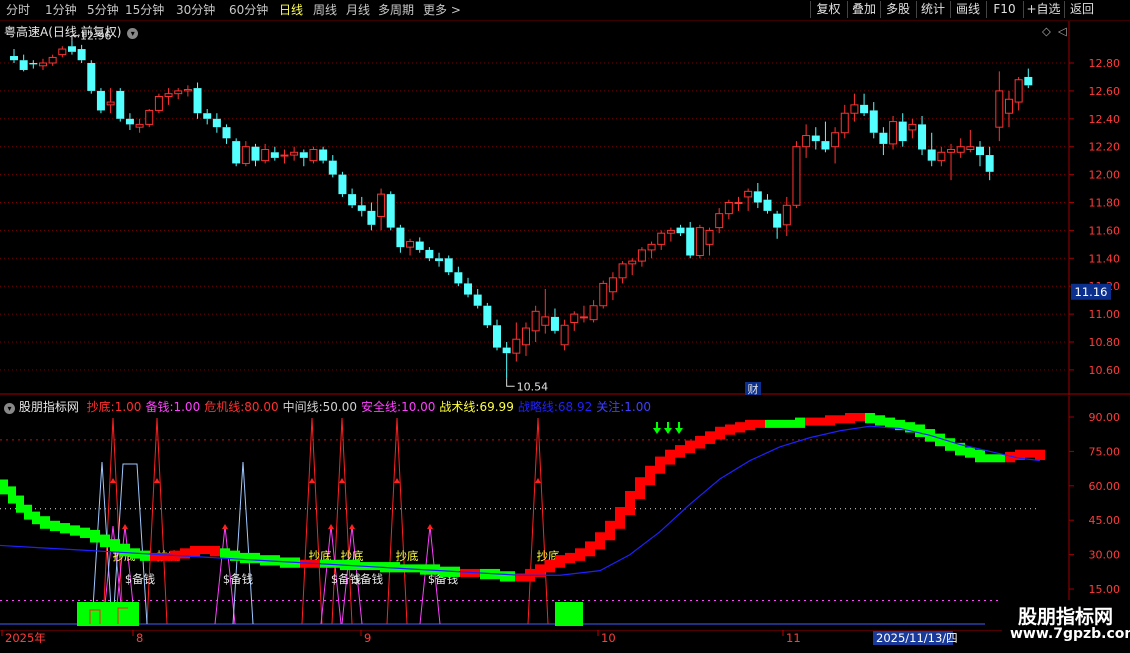 The width and height of the screenshot is (1130, 653). Describe the element at coordinates (932, 9) in the screenshot. I see `toolbar-button-3: 统计` at that location.